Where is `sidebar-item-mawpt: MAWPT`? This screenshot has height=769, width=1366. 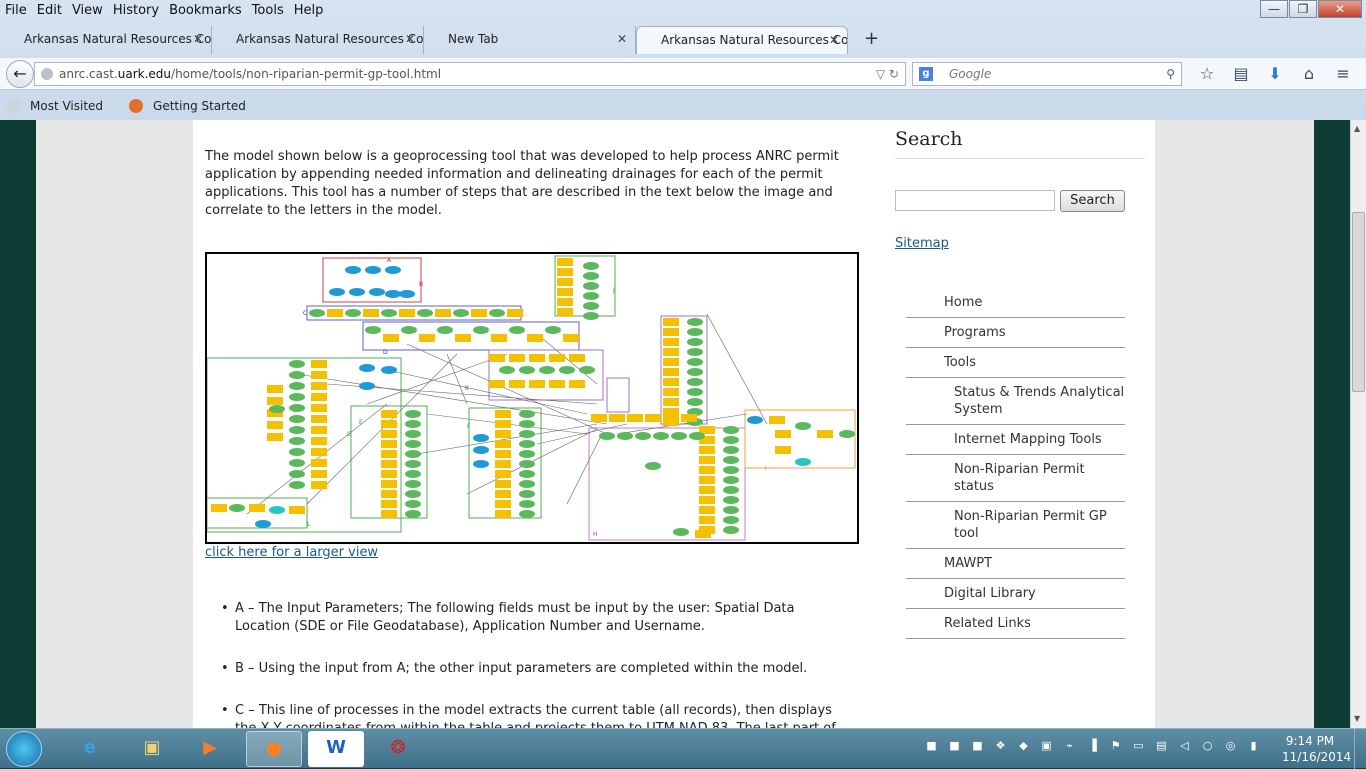 sidebar-item-mawpt: MAWPT is located at coordinates (1015, 564).